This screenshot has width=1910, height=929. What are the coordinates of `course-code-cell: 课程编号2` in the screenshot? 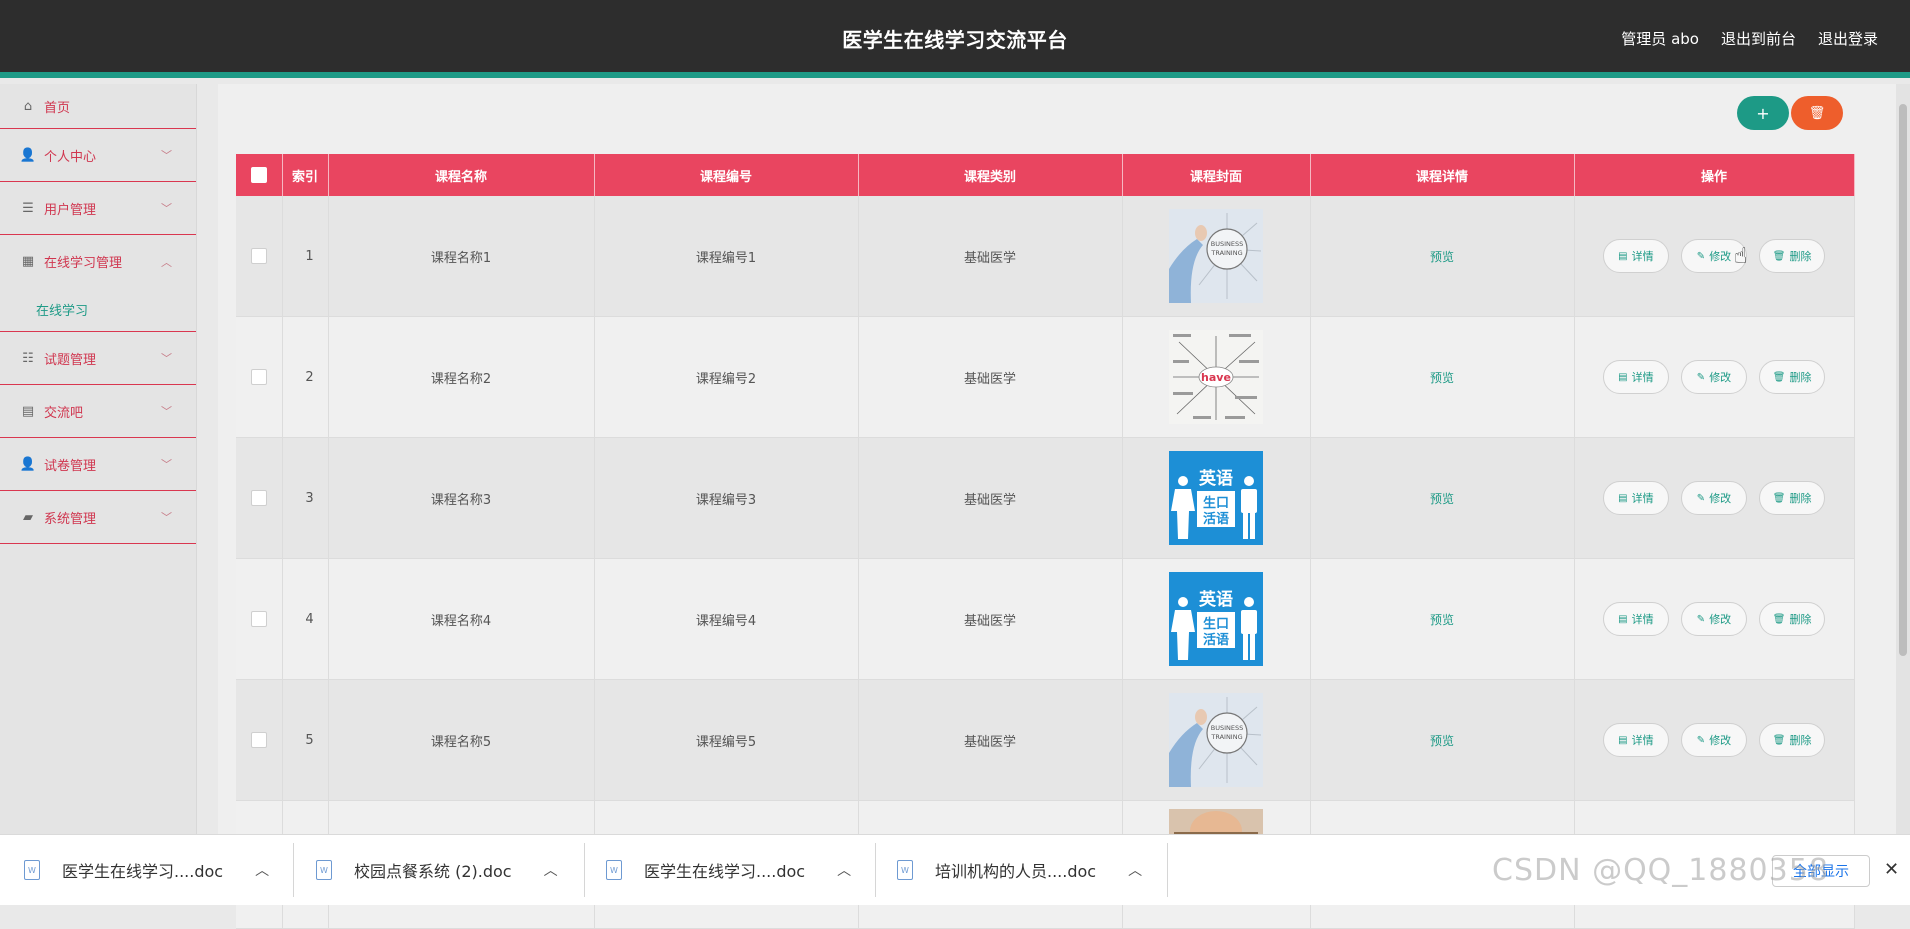 It's located at (726, 377).